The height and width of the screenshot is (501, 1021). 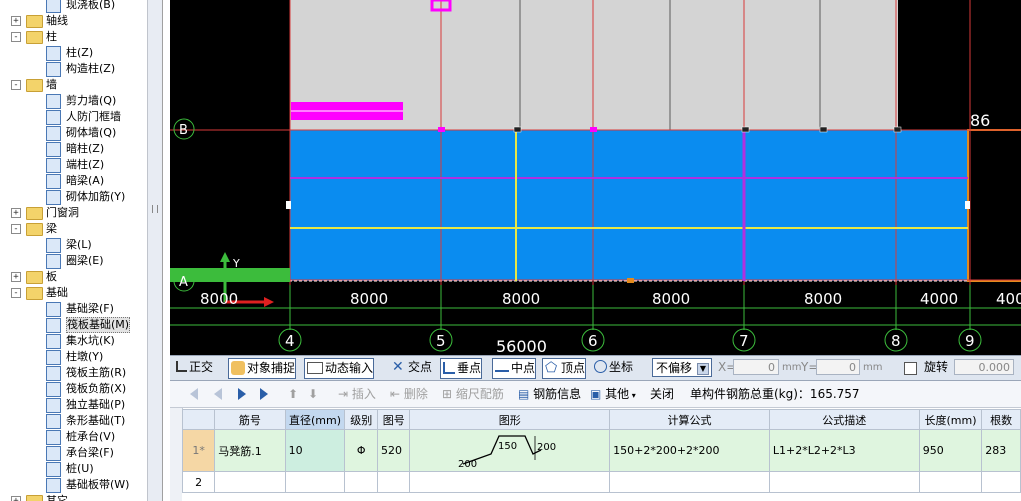 What do you see at coordinates (393, 482) in the screenshot?
I see `cell-fig-no` at bounding box center [393, 482].